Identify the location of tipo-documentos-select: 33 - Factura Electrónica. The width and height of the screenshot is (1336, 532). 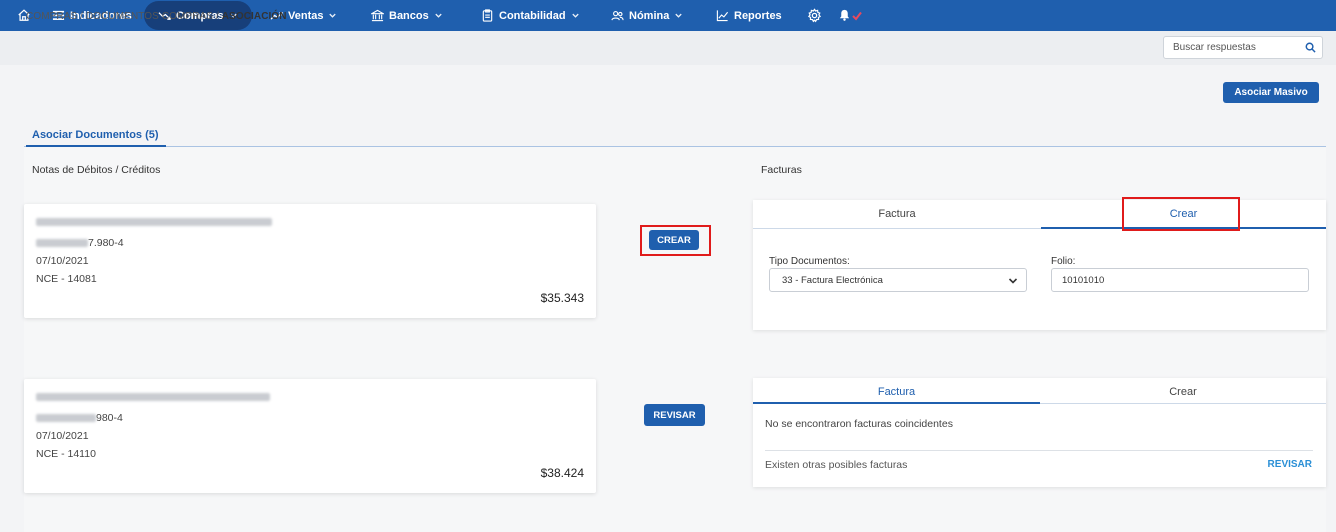
(898, 280).